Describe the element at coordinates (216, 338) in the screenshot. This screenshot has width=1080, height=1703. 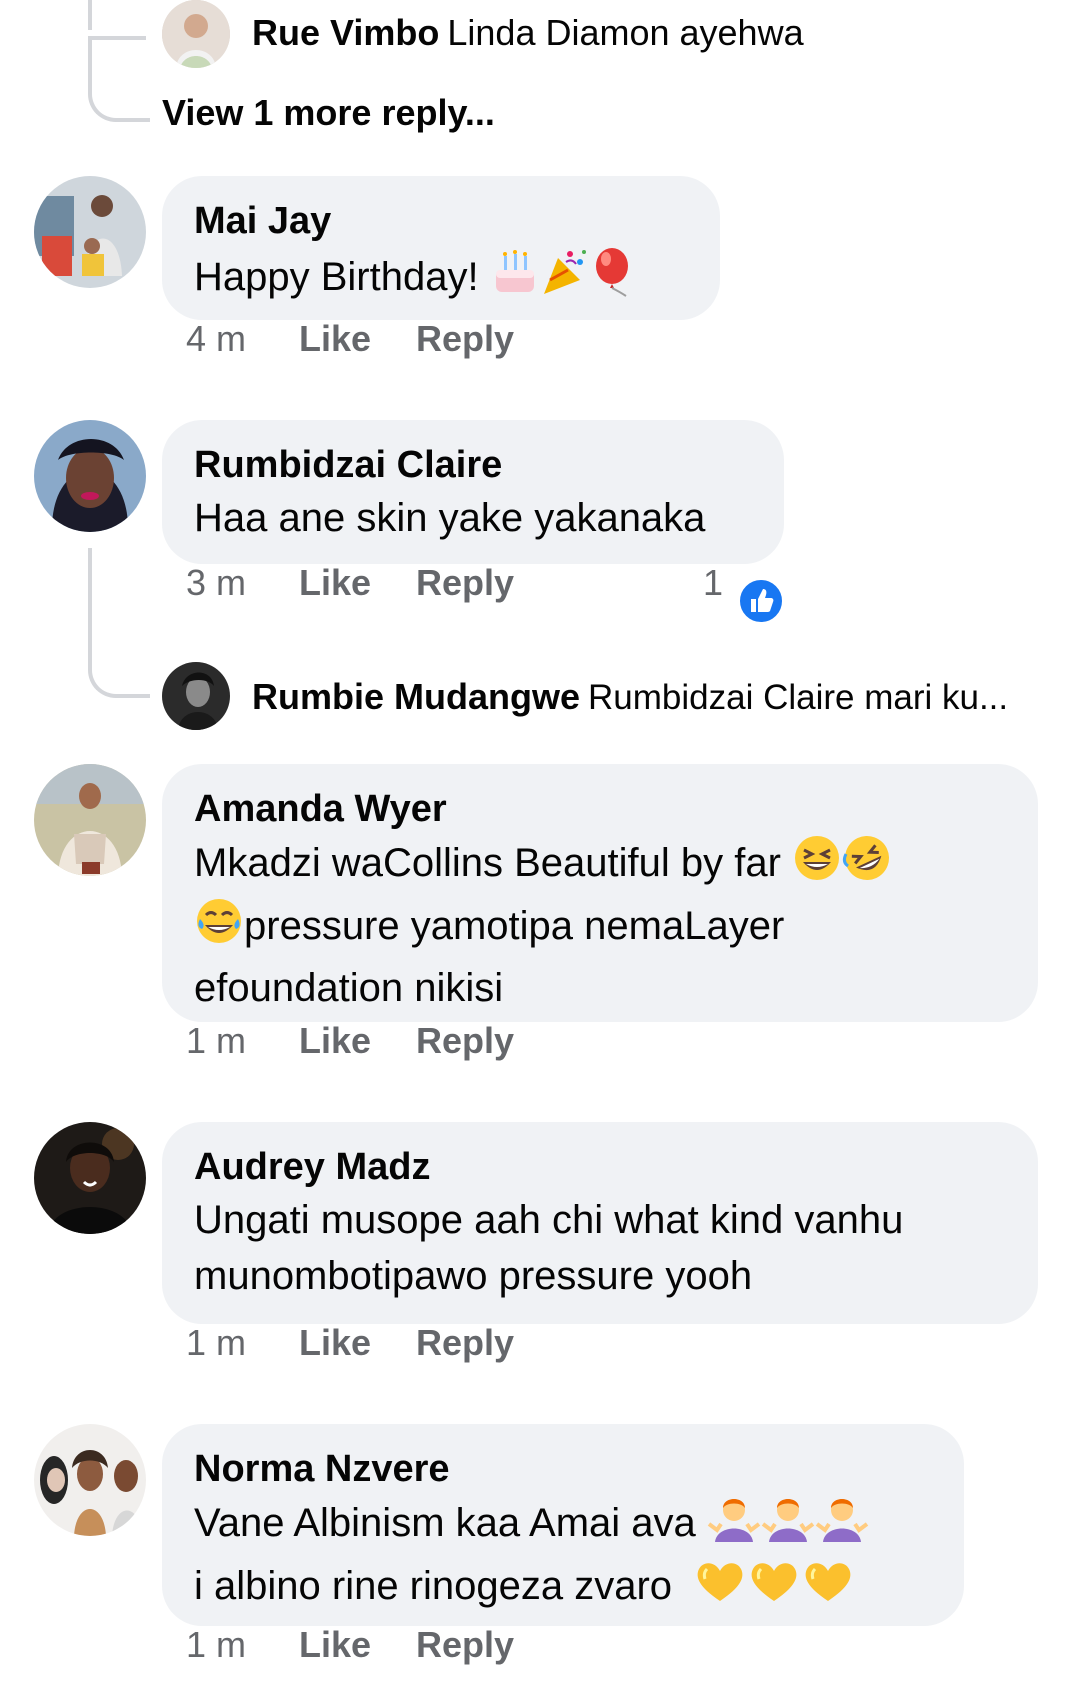
I see `comment-timestamp: 4 m` at that location.